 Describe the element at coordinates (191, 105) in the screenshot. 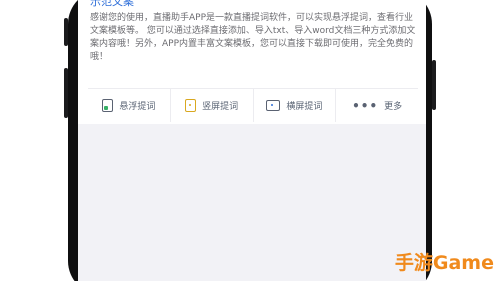

I see `portrait-screen-icon` at that location.